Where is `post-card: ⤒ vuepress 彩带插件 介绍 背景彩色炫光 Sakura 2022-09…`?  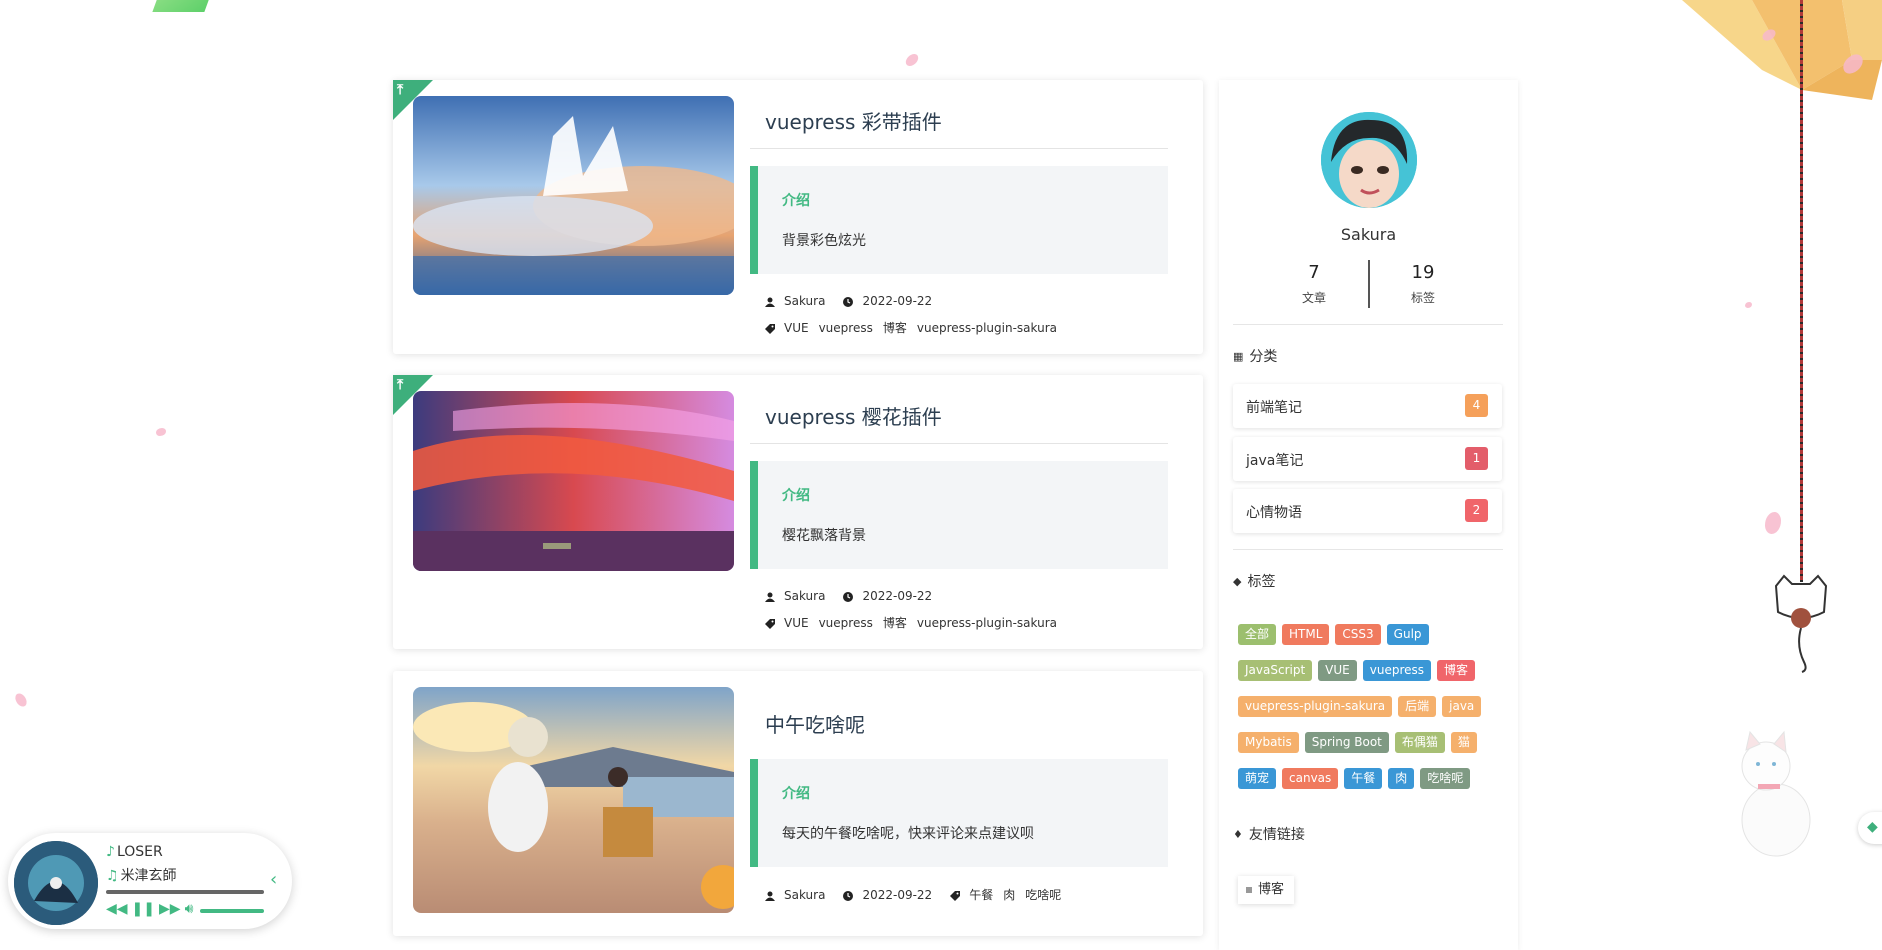 post-card: ⤒ vuepress 彩带插件 介绍 背景彩色炫光 Sakura 2022-09… is located at coordinates (798, 217).